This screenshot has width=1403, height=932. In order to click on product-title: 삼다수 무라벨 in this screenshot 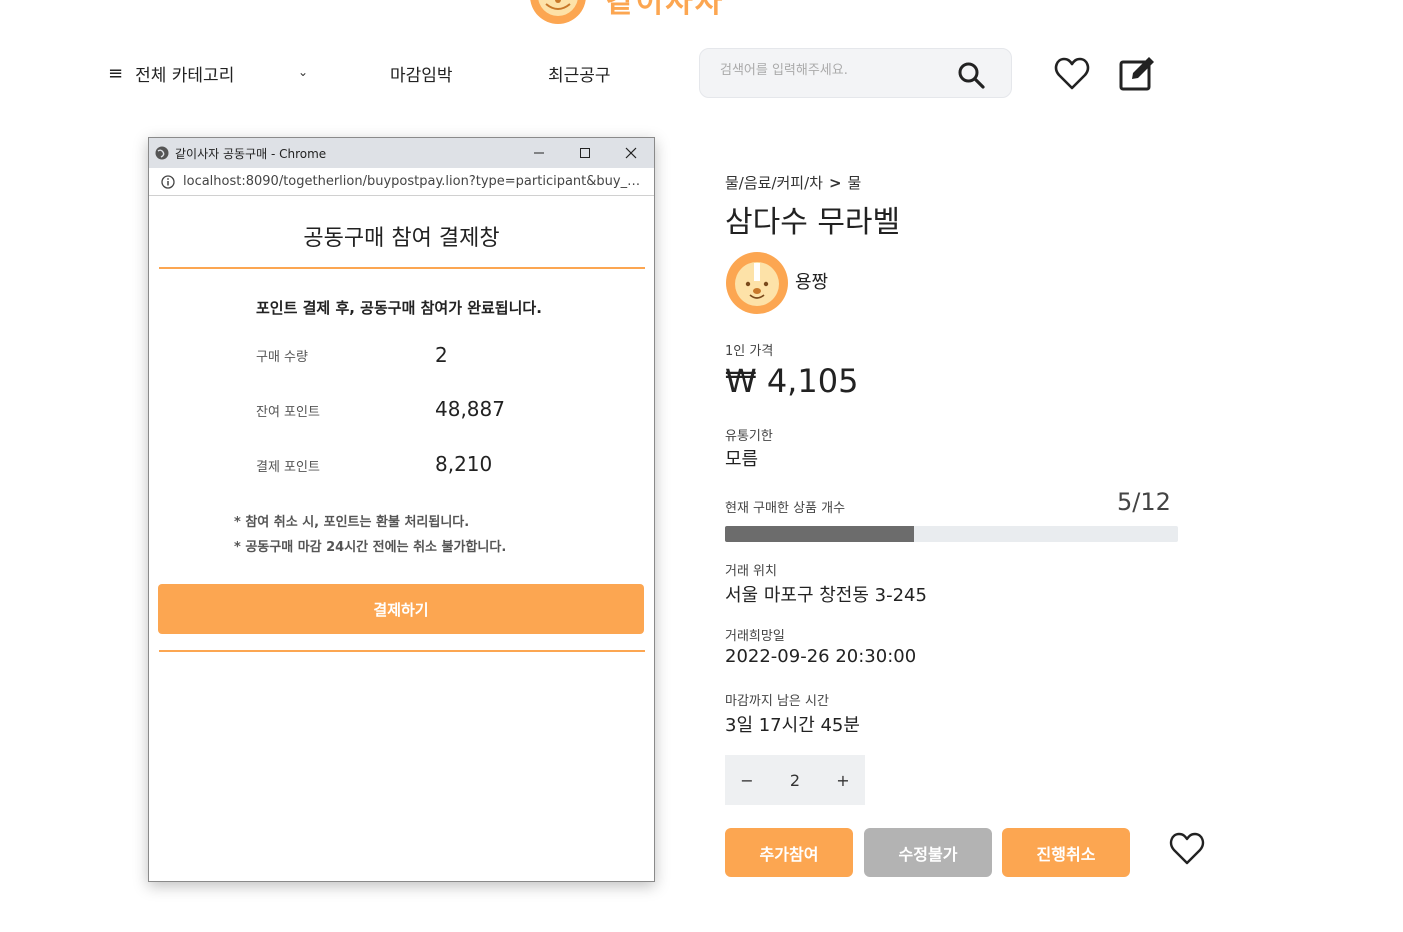, I will do `click(813, 222)`.